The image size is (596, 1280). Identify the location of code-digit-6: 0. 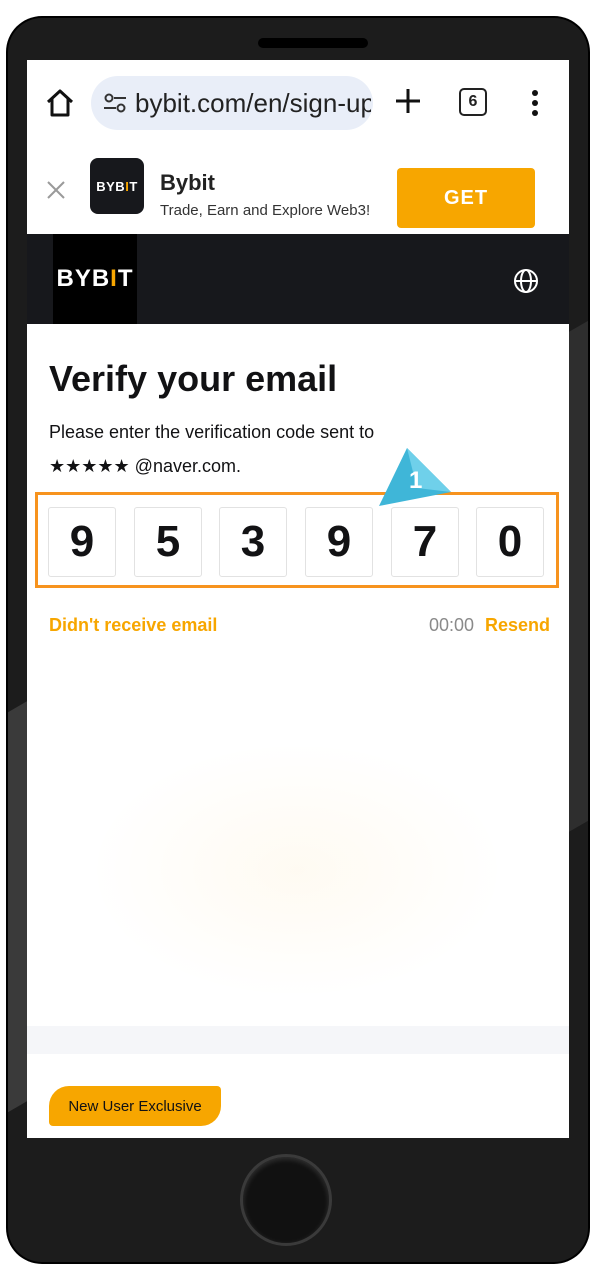
(510, 542).